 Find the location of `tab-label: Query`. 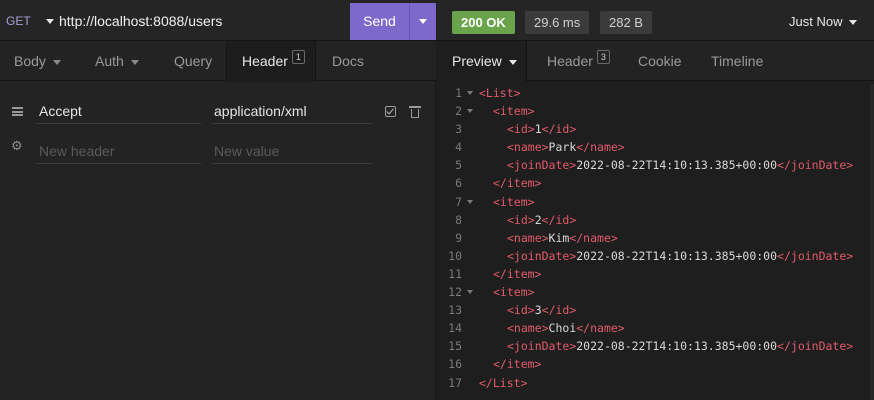

tab-label: Query is located at coordinates (193, 61).